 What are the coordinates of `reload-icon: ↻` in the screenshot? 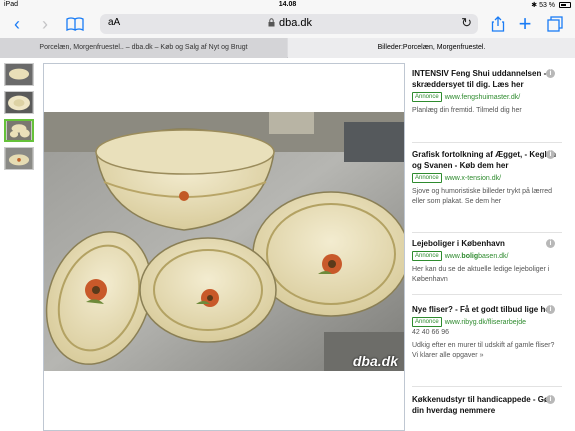 It's located at (466, 23).